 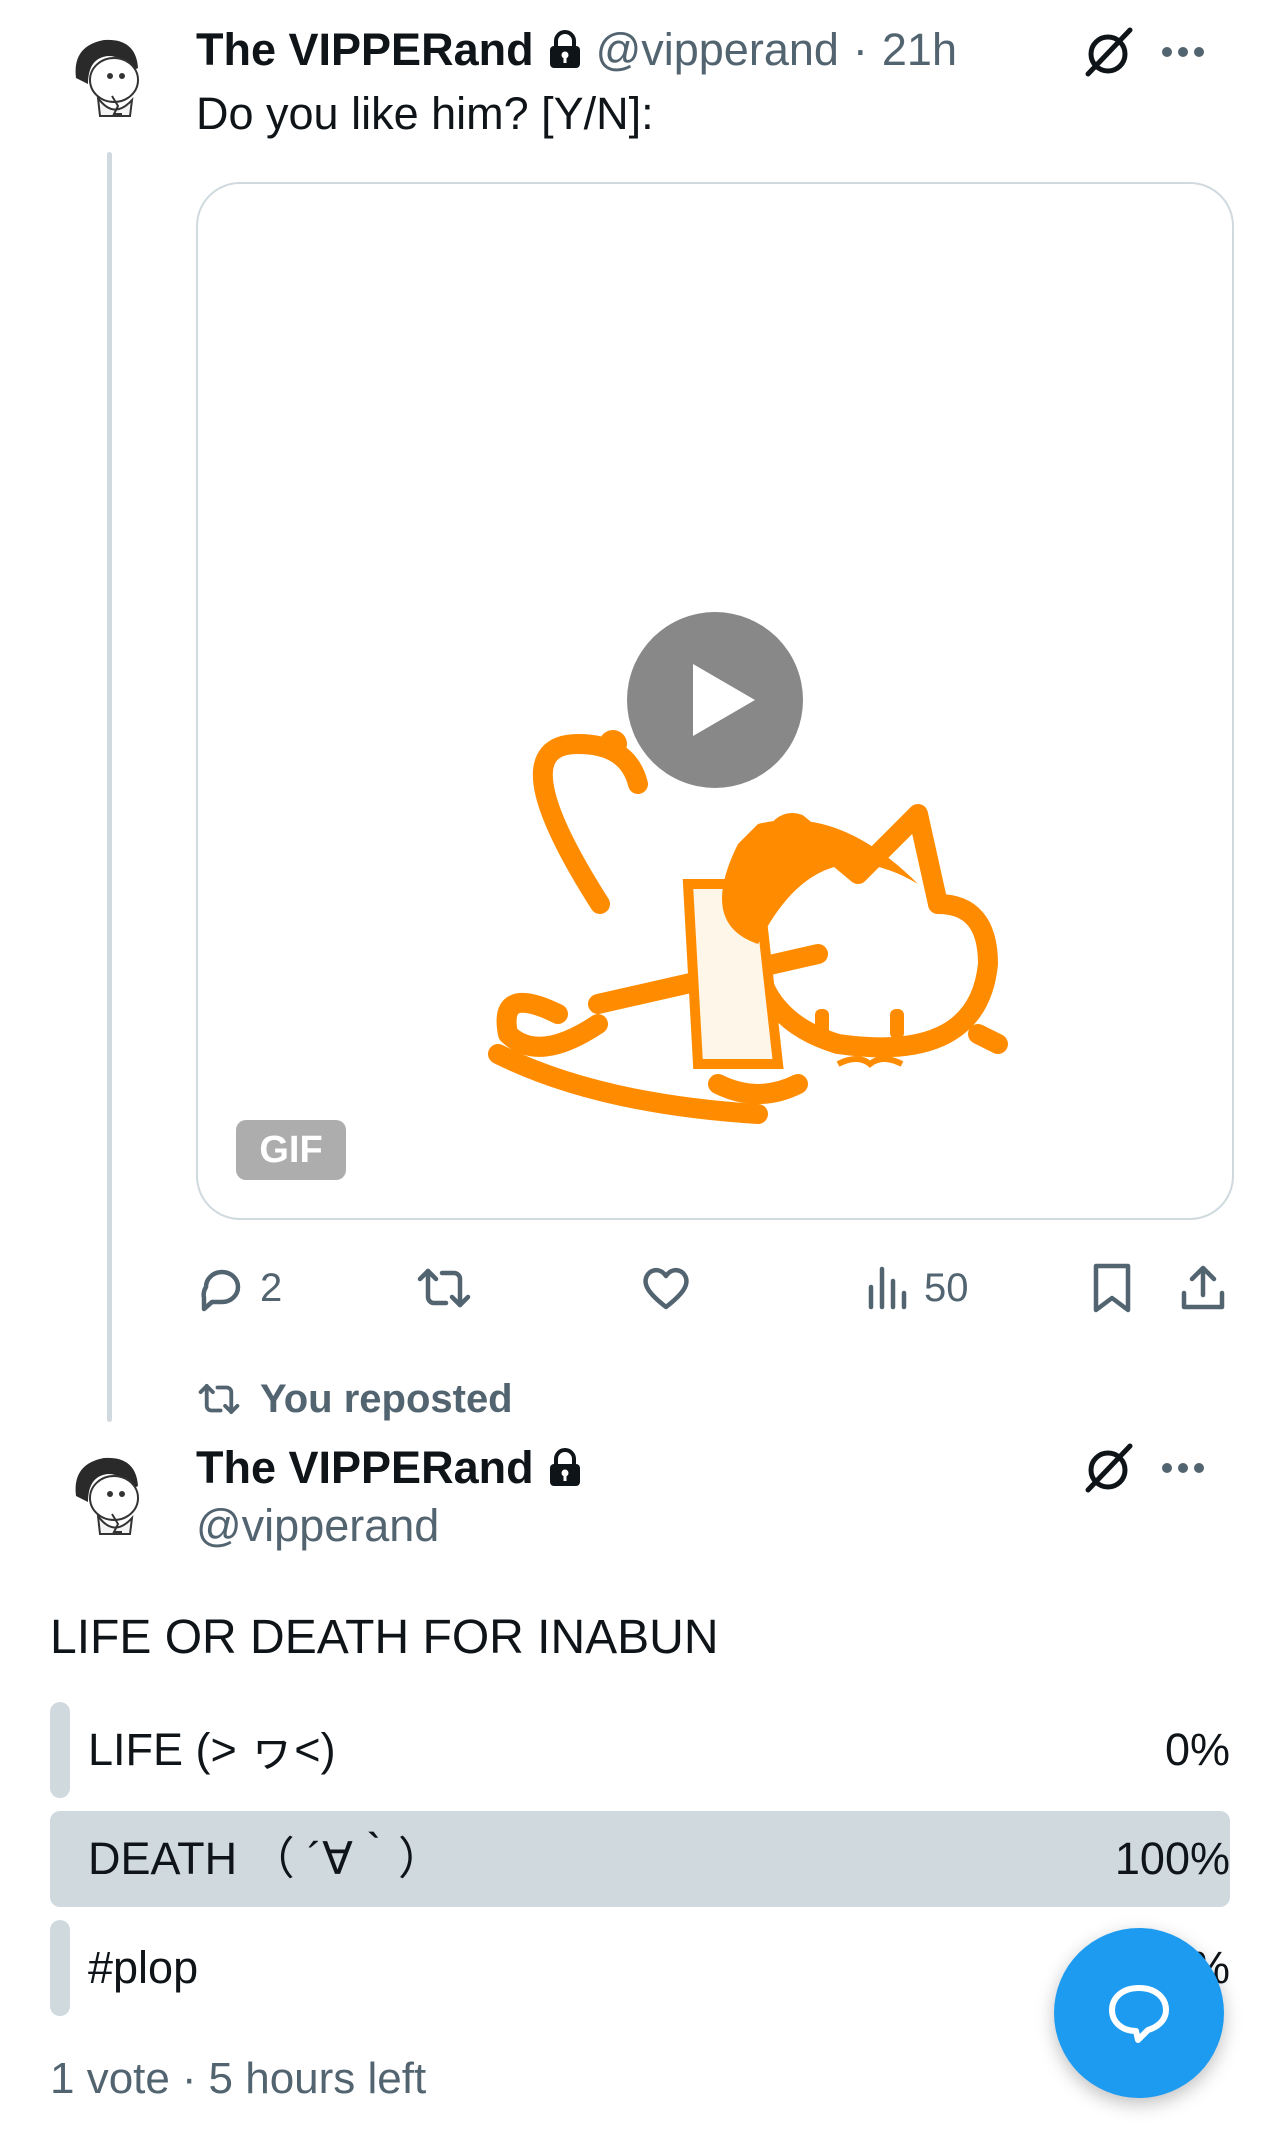 I want to click on poll-votes: 1 vote, so click(x=110, y=2078).